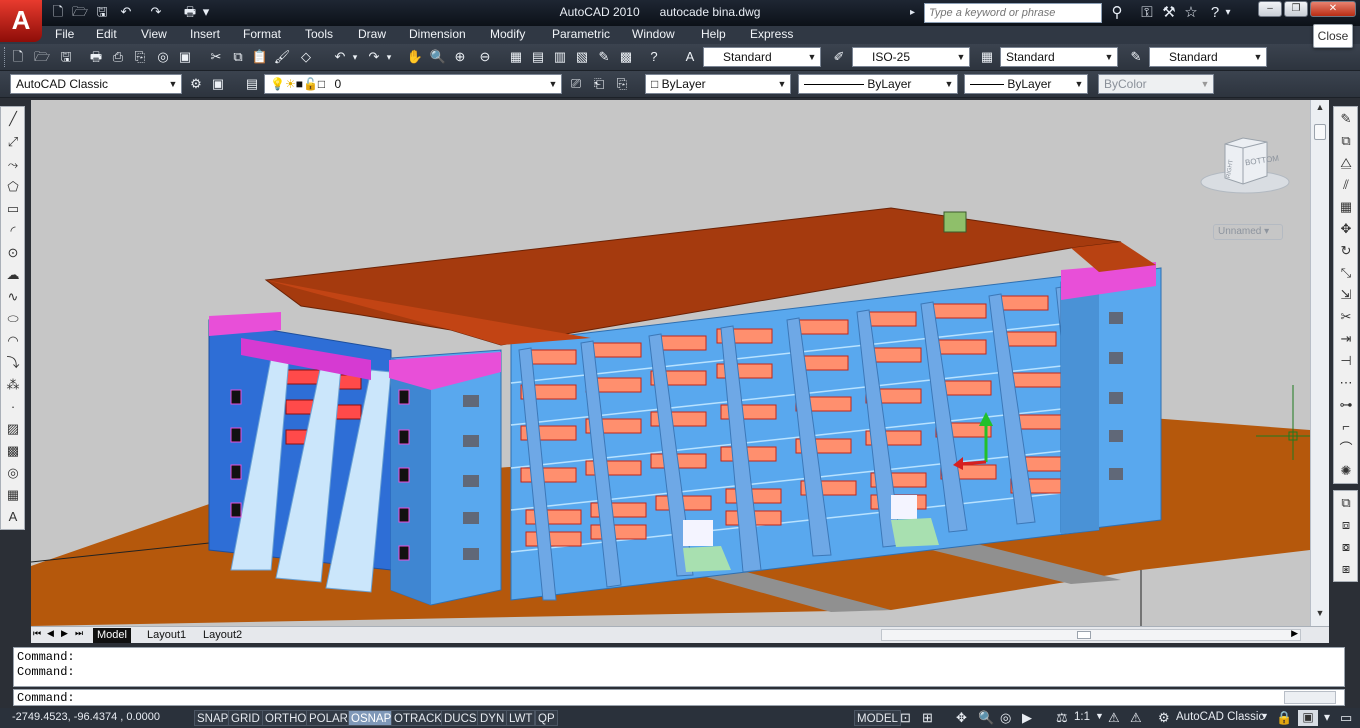 The width and height of the screenshot is (1360, 728). What do you see at coordinates (13, 495) in the screenshot?
I see `table-icon: ▦` at bounding box center [13, 495].